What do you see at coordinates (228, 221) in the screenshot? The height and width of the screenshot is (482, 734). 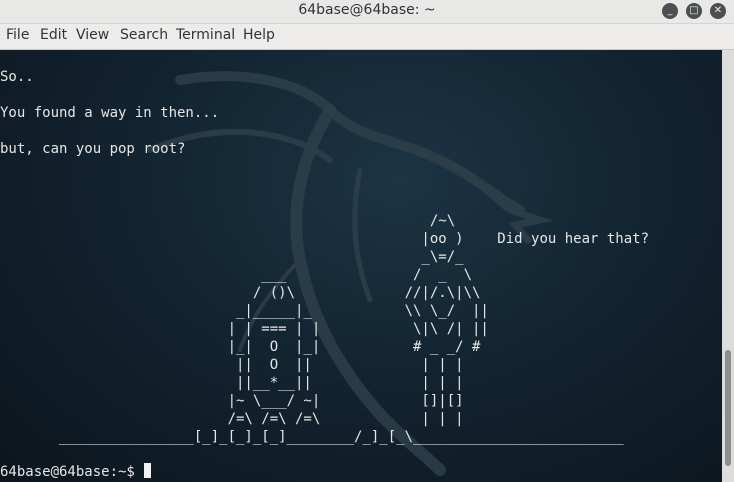 I see `terminal-line: /~\` at bounding box center [228, 221].